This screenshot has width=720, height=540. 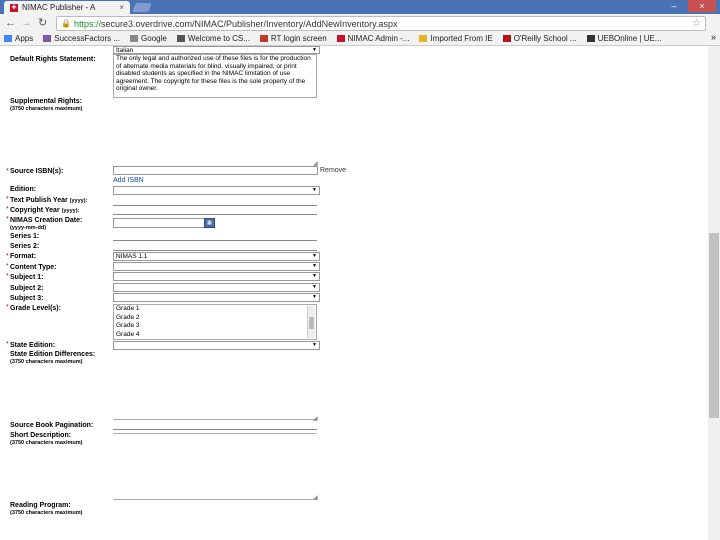 What do you see at coordinates (674, 6) in the screenshot?
I see `minimize-button: –` at bounding box center [674, 6].